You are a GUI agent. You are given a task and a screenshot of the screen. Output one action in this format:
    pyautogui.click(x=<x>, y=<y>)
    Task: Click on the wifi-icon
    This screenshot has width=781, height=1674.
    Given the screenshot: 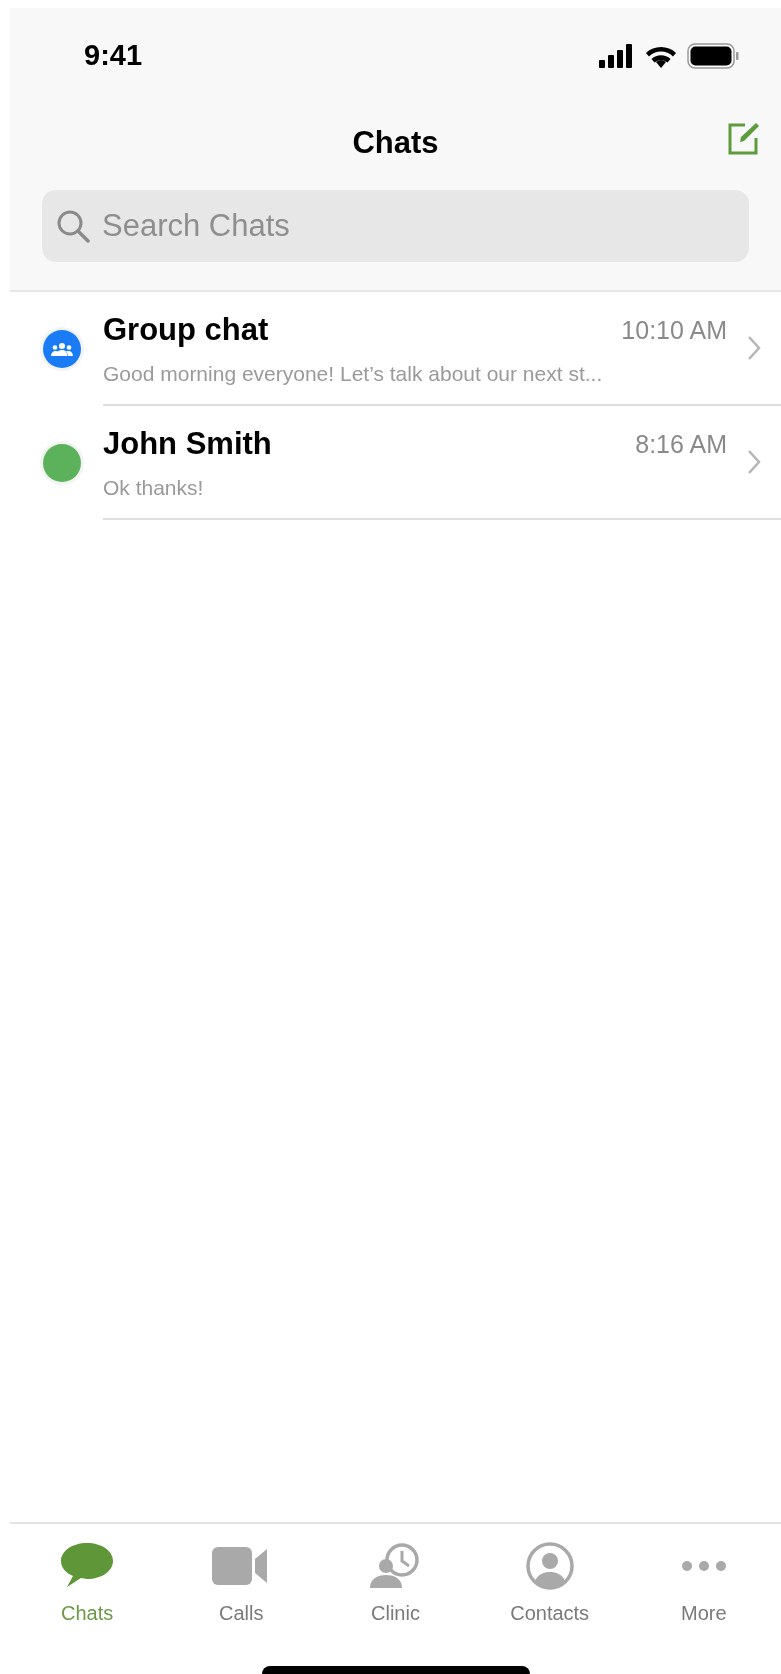 What is the action you would take?
    pyautogui.click(x=661, y=56)
    